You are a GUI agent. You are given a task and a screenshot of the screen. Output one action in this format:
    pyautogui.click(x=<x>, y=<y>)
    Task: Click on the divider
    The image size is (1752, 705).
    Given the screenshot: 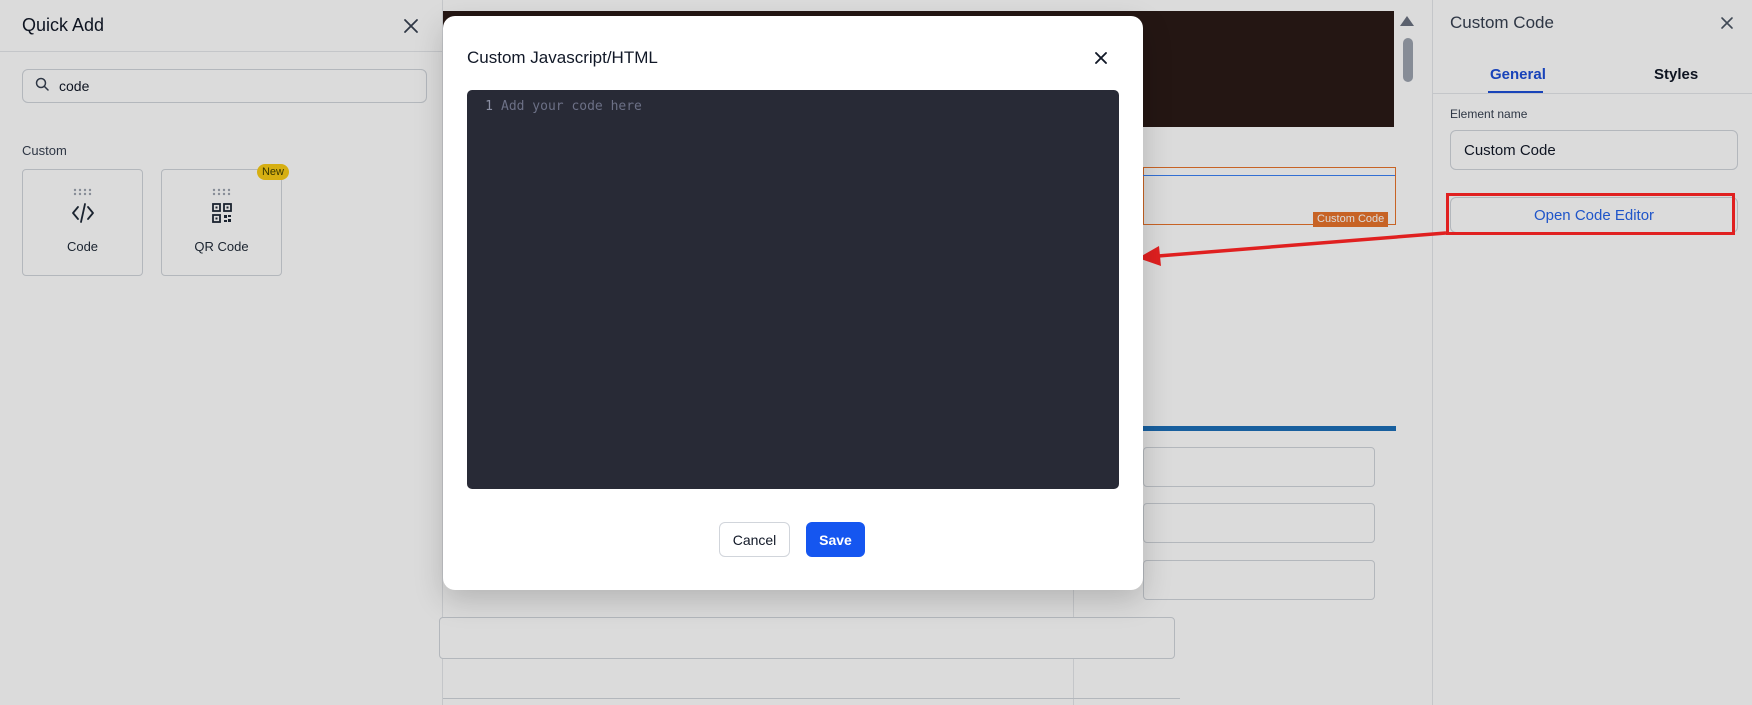 What is the action you would take?
    pyautogui.click(x=811, y=698)
    